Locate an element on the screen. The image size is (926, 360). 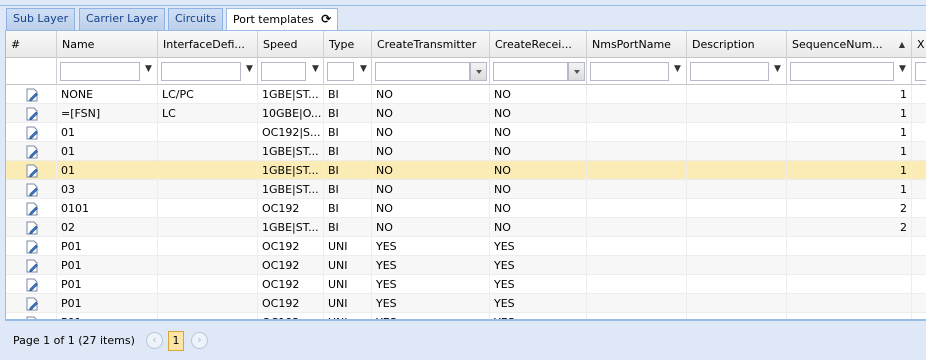
cell-speed: OC192 is located at coordinates (291, 303).